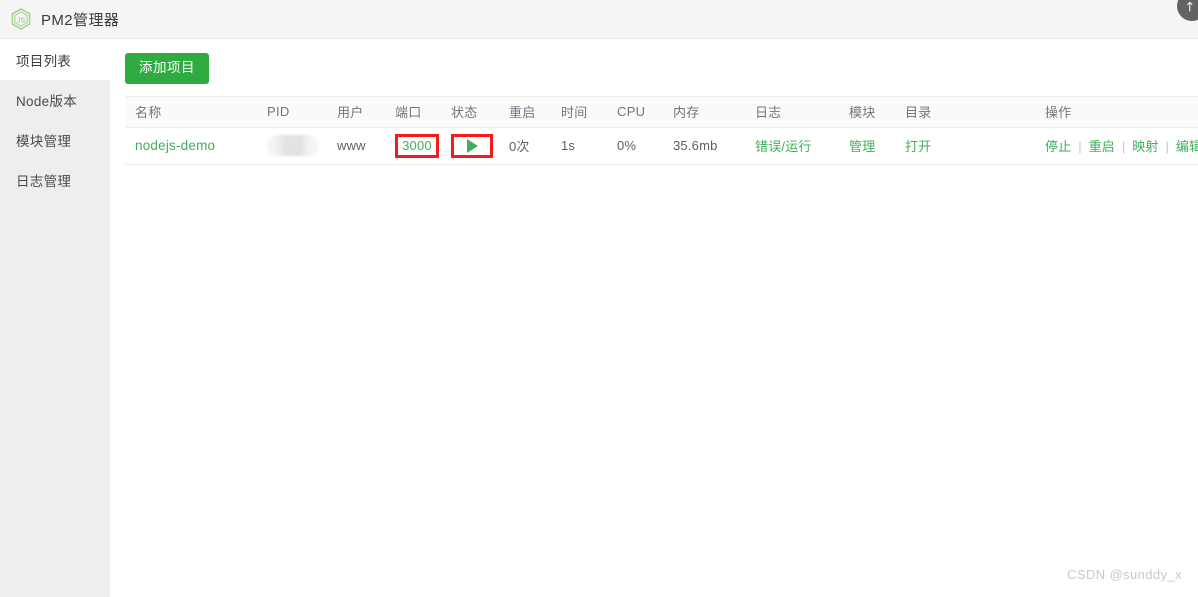 The width and height of the screenshot is (1198, 597). Describe the element at coordinates (525, 111) in the screenshot. I see `column-header-restart: 重启` at that location.